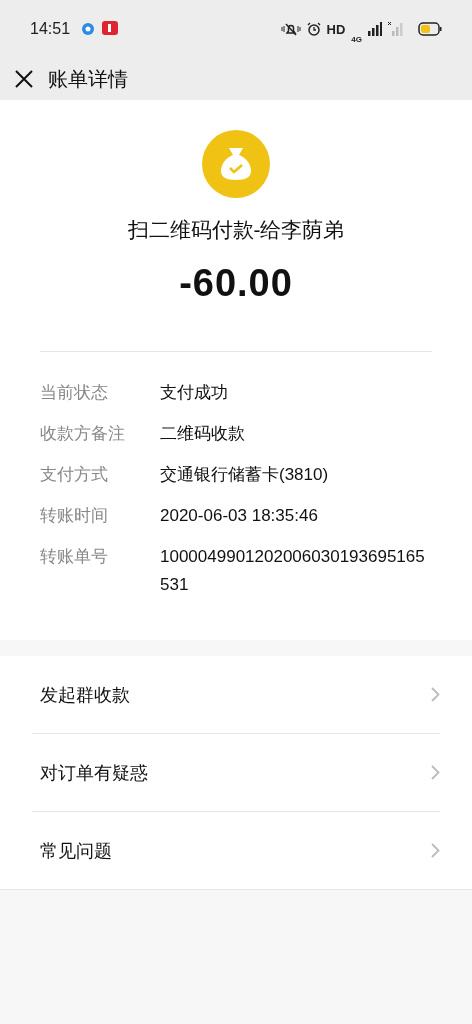 Image resolution: width=472 pixels, height=1024 pixels. What do you see at coordinates (88, 79) in the screenshot?
I see `page-title: 账单详情` at bounding box center [88, 79].